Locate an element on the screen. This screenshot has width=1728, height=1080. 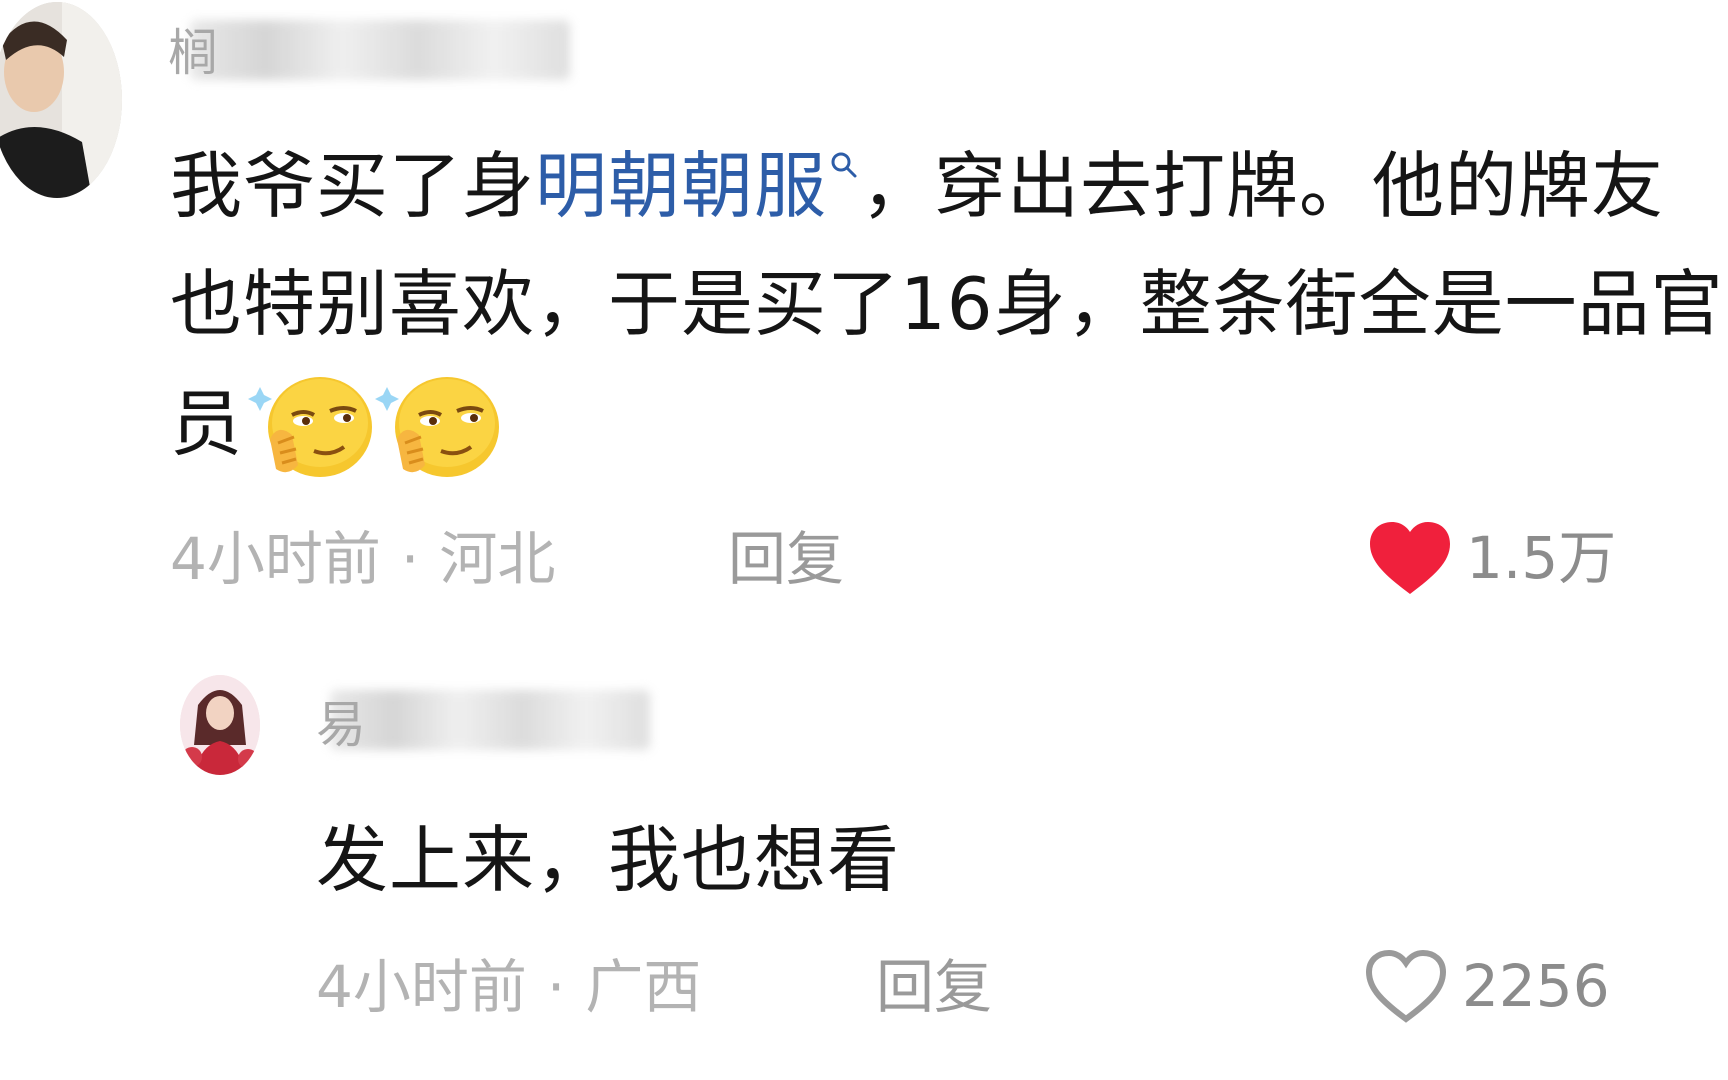
keyword-text: 明朝朝服 is located at coordinates (681, 186).